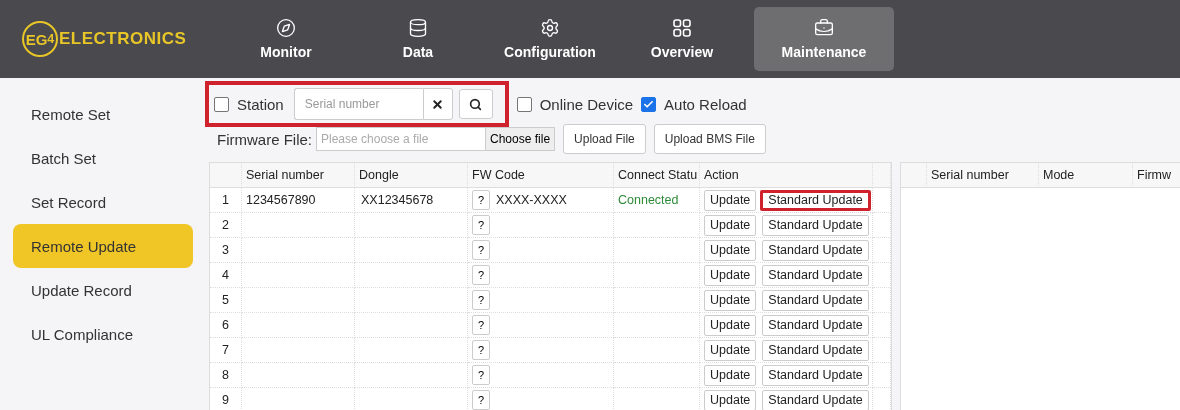 The width and height of the screenshot is (1180, 410). Describe the element at coordinates (103, 246) in the screenshot. I see `sidebar-item: Remote Update` at that location.